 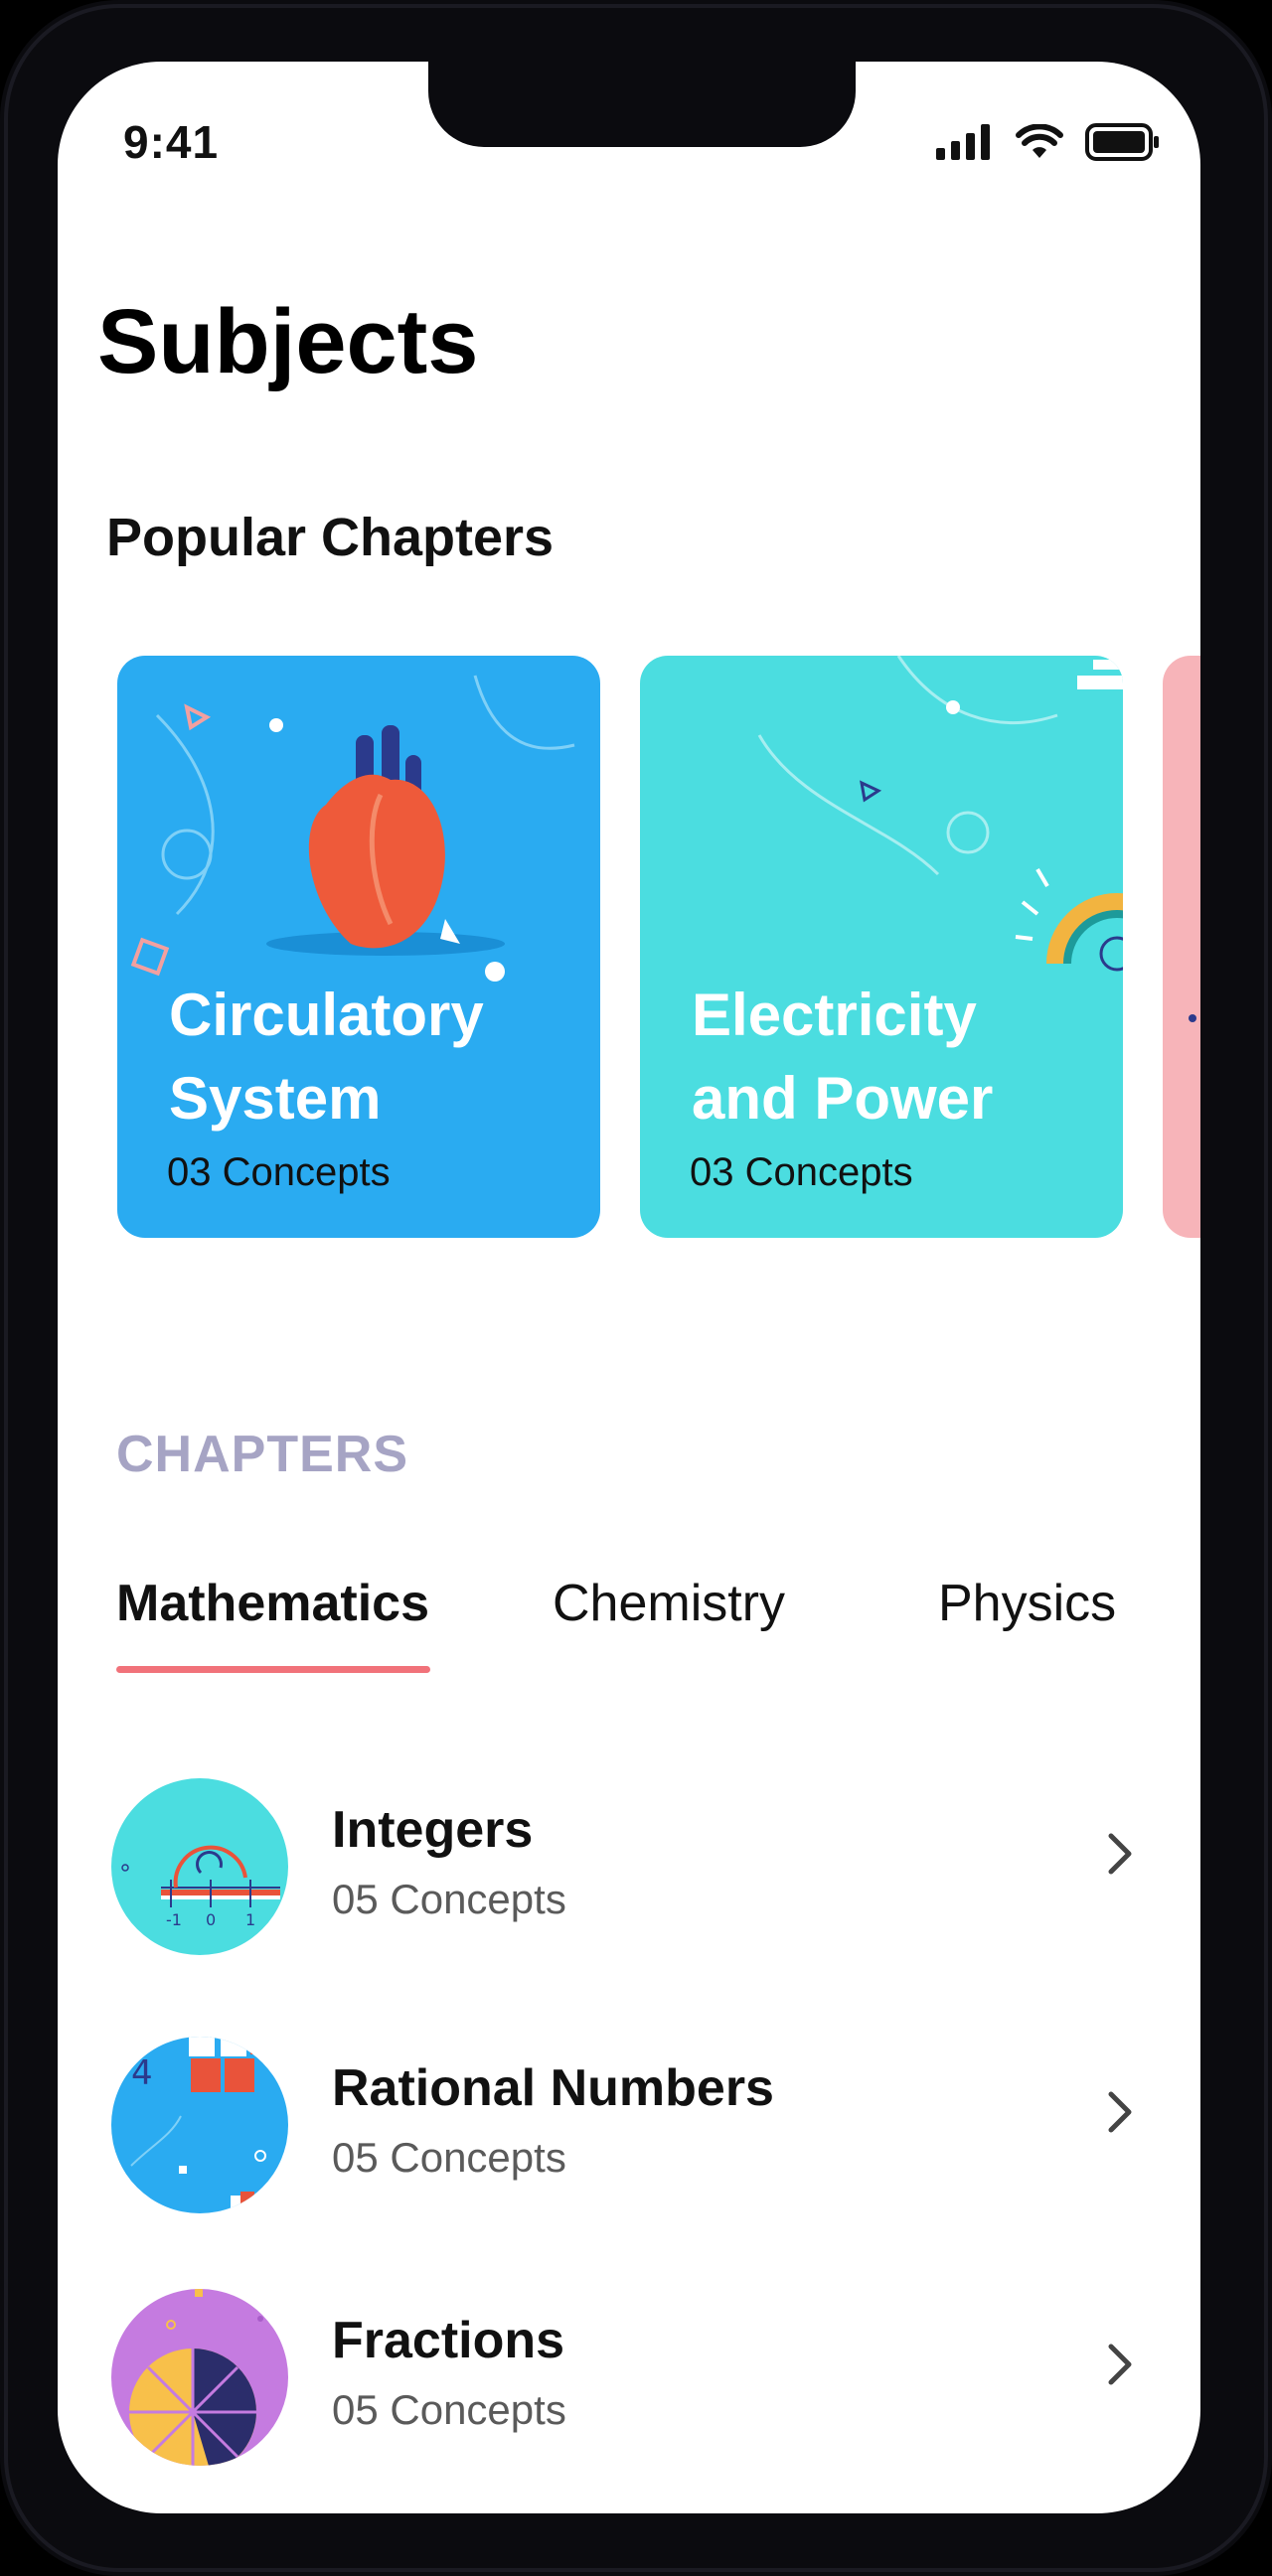 I want to click on svg-text: 1, so click(x=250, y=1919).